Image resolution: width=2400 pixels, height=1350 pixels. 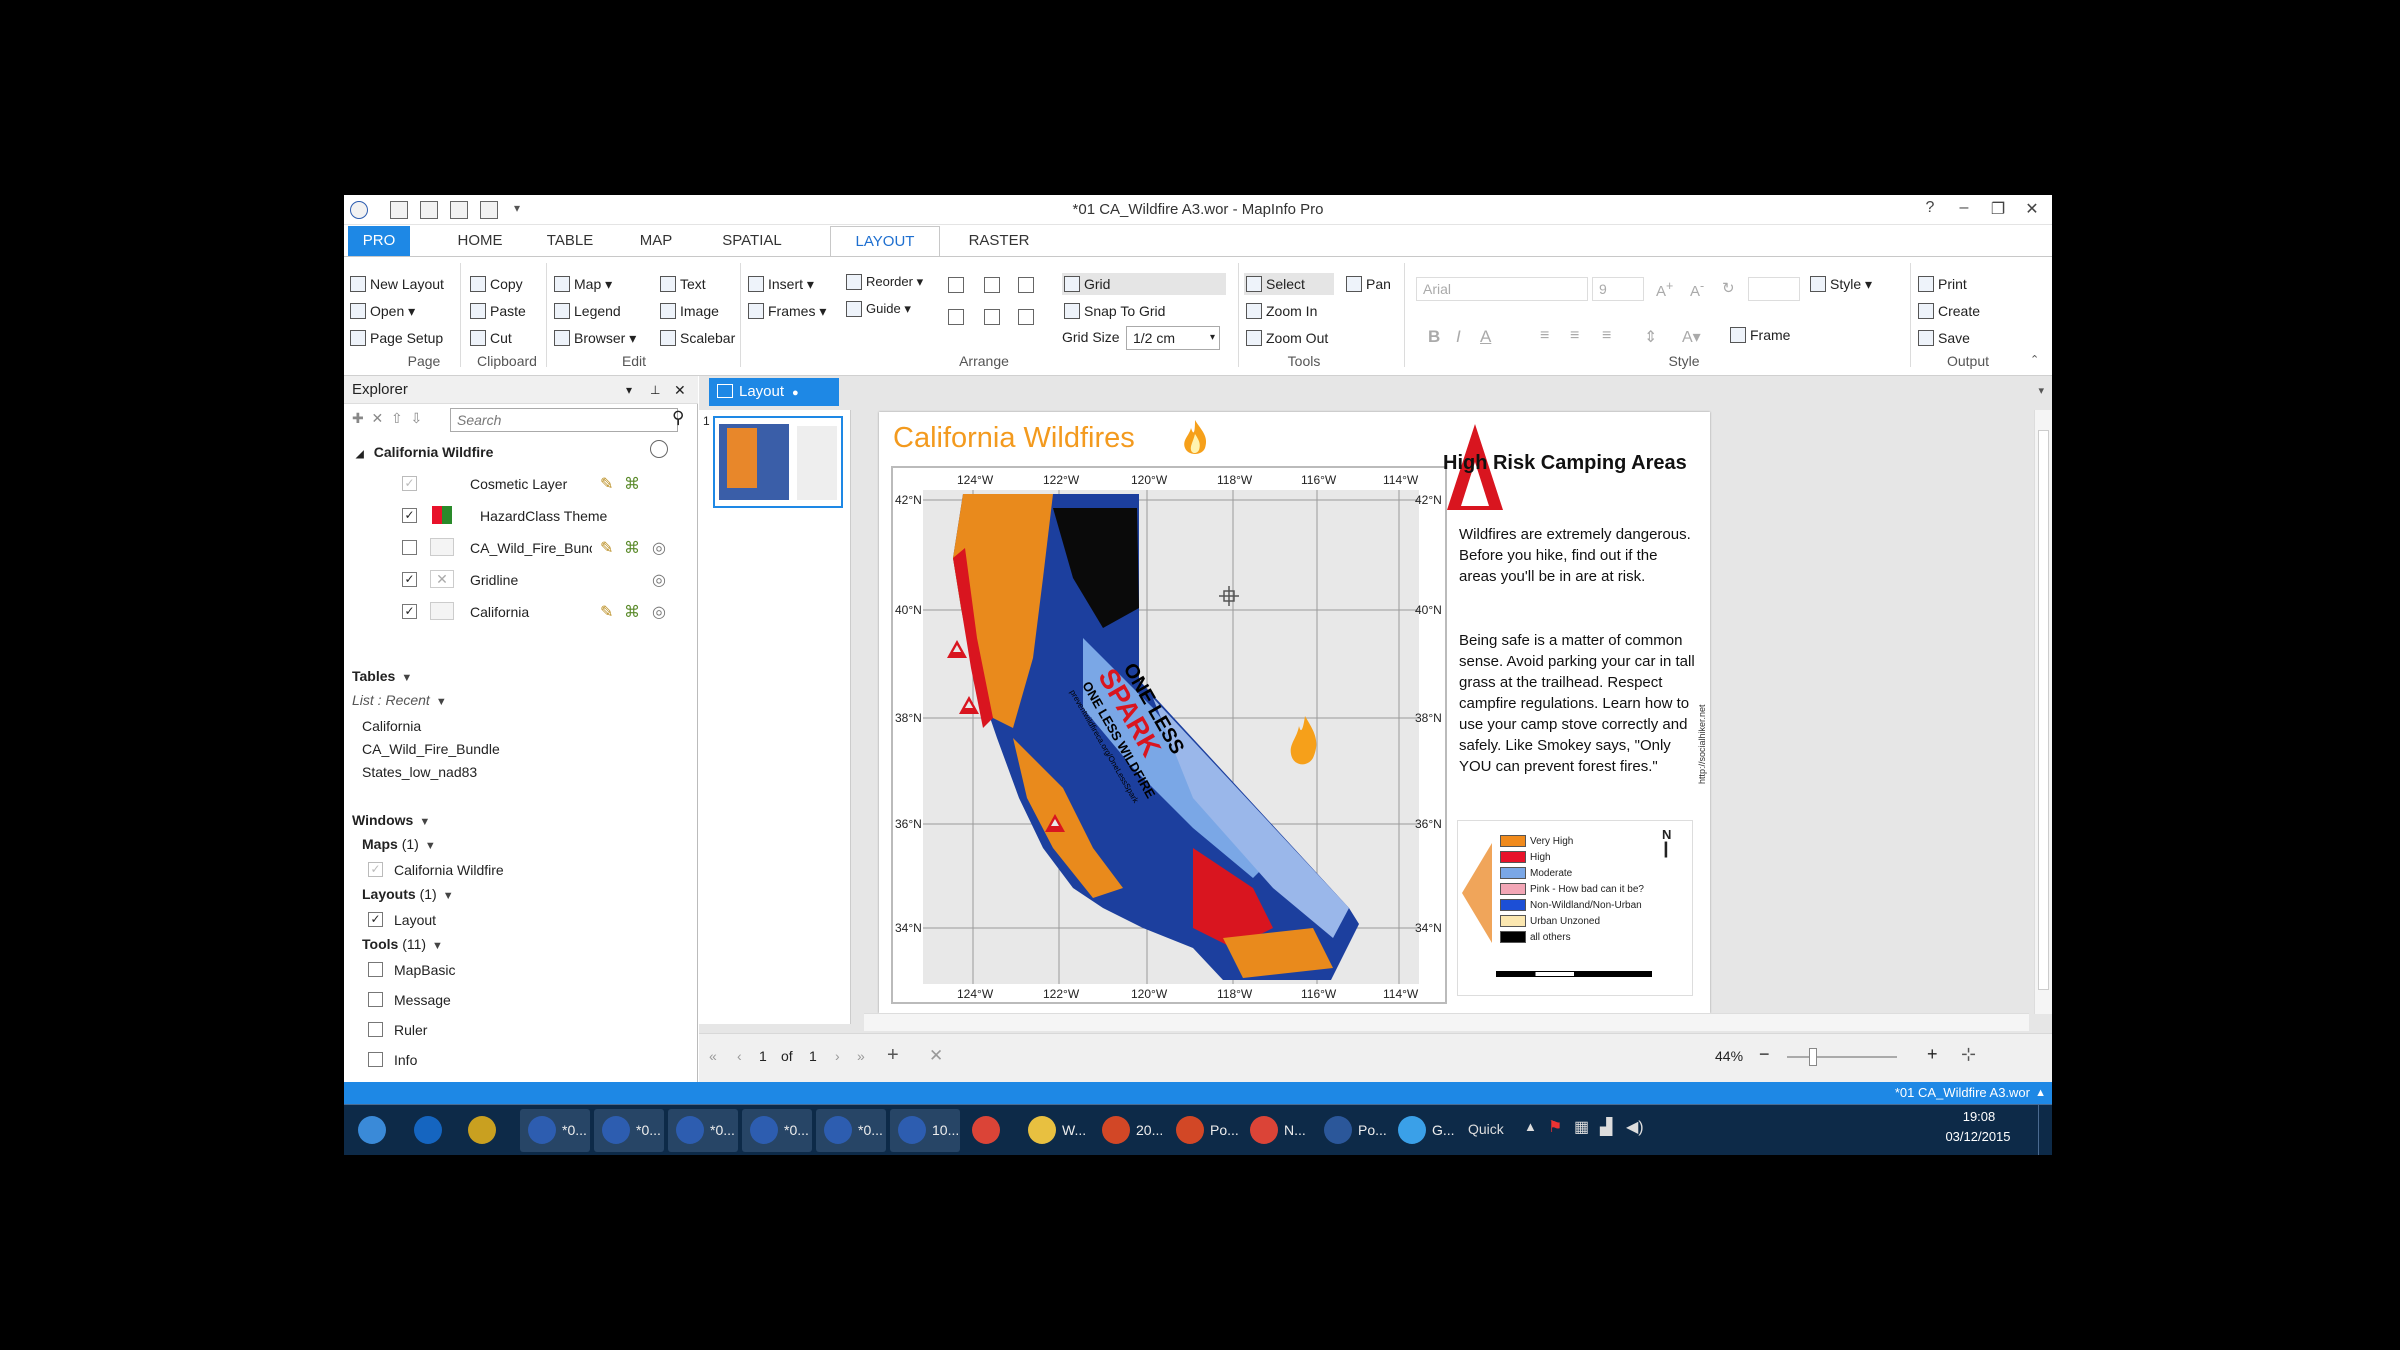 What do you see at coordinates (417, 418) in the screenshot?
I see `move-down-icon: ⇩` at bounding box center [417, 418].